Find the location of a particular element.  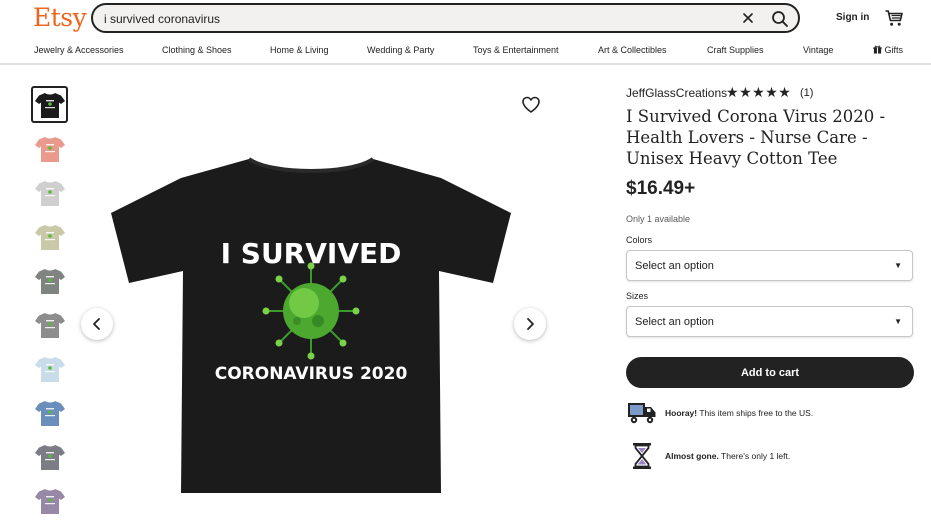

nav-item-vintage: Vintage is located at coordinates (818, 50).